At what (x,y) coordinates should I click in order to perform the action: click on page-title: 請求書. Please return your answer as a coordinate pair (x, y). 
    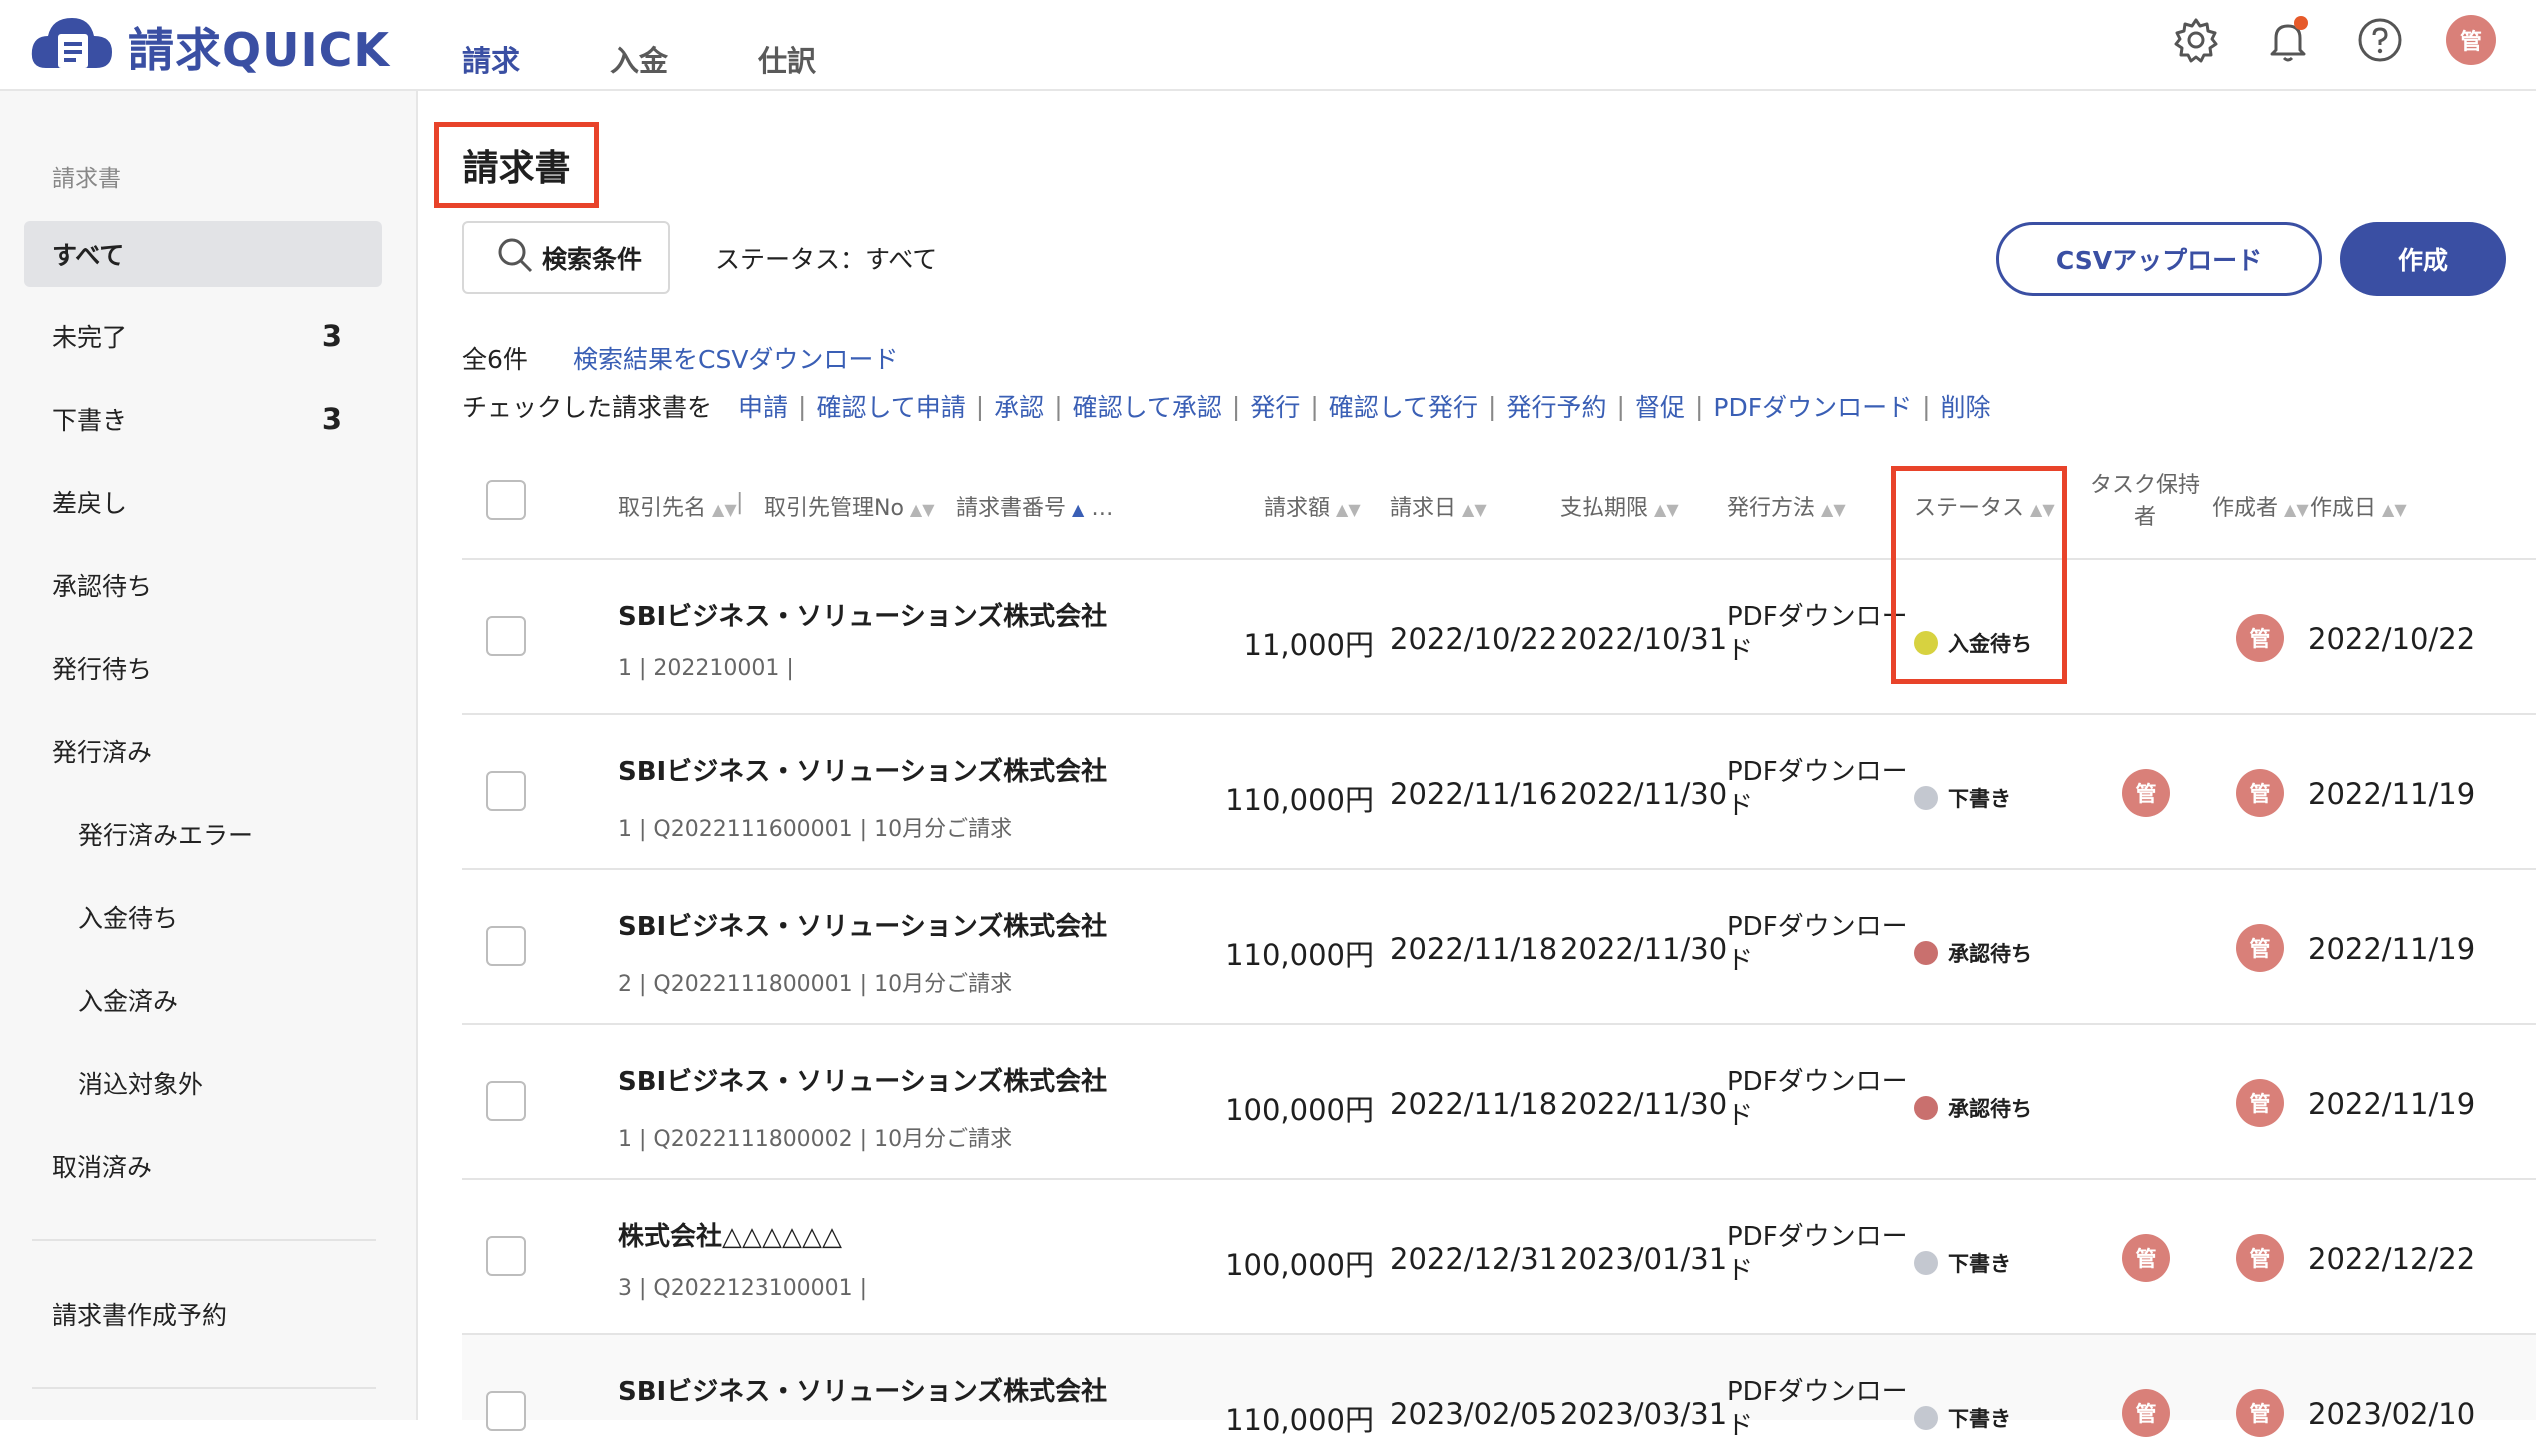
    Looking at the image, I should click on (516, 168).